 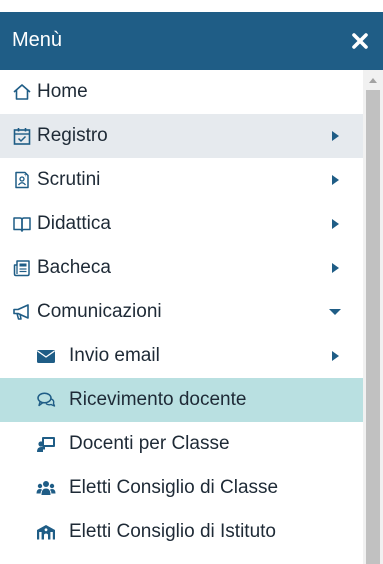 What do you see at coordinates (74, 267) in the screenshot?
I see `menu-item-label: Bacheca` at bounding box center [74, 267].